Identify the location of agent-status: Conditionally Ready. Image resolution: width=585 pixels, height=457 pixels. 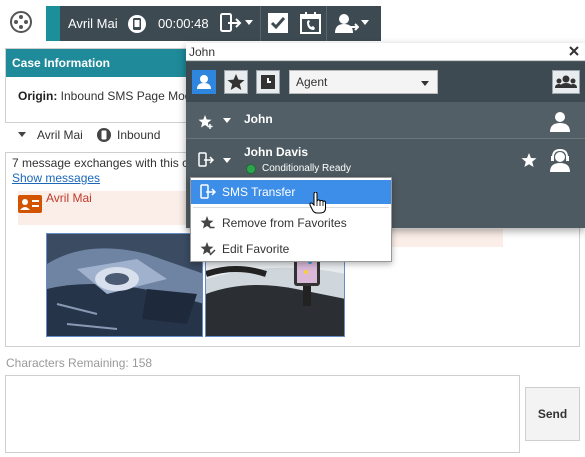
(306, 168).